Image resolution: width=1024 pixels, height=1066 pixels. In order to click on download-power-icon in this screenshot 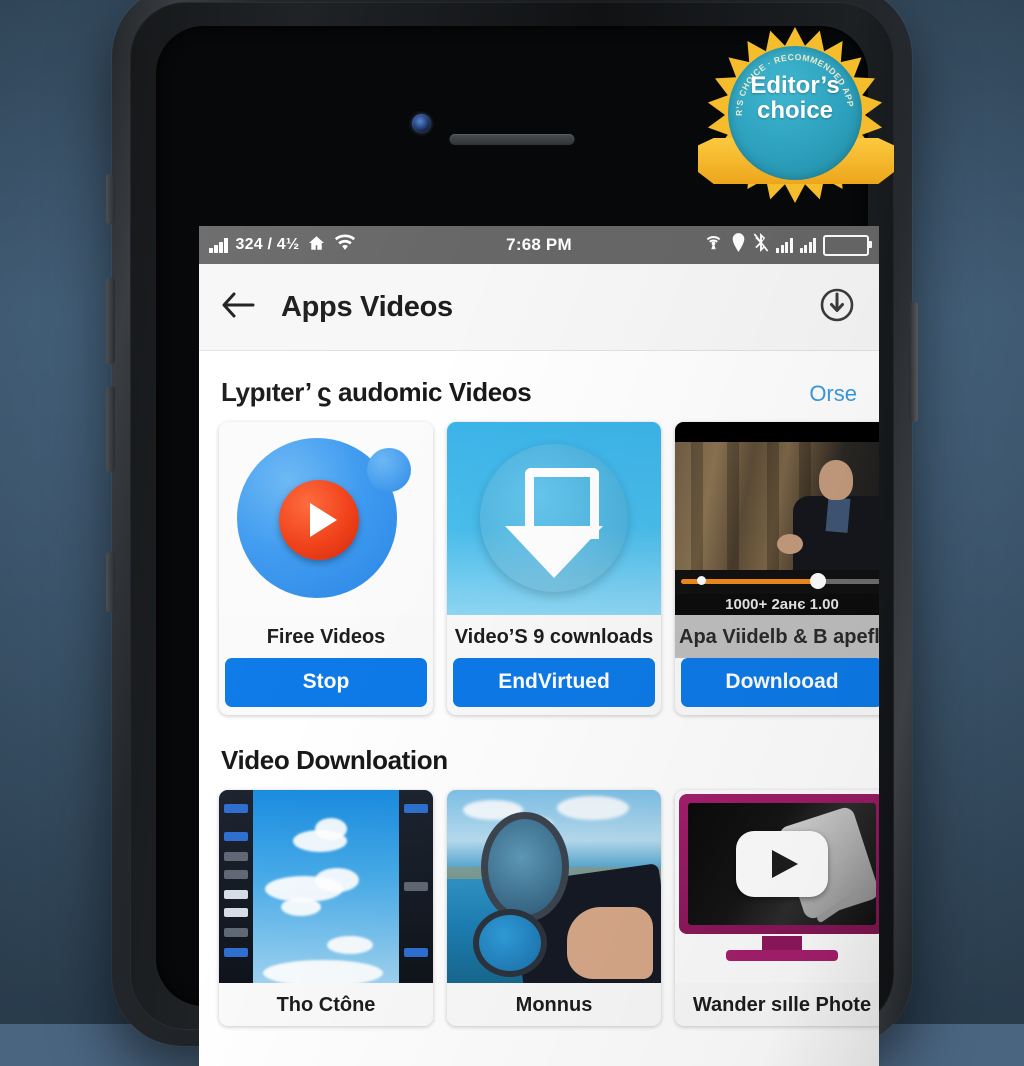, I will do `click(837, 307)`.